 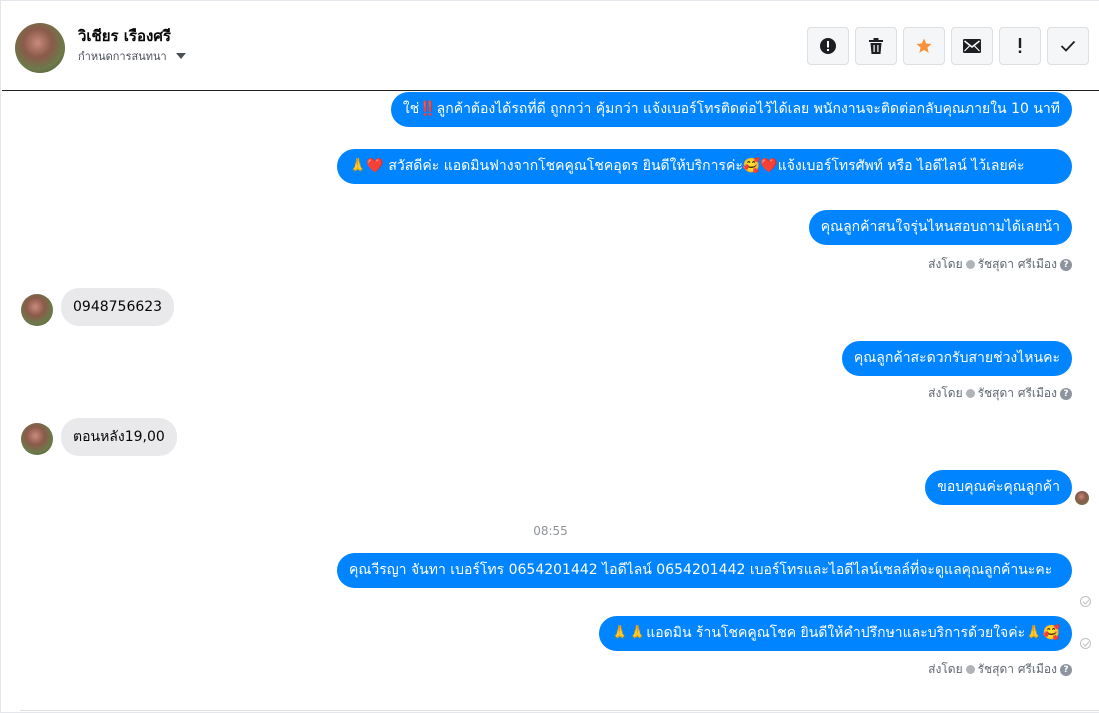 What do you see at coordinates (550, 531) in the screenshot?
I see `timestamp: 08:55` at bounding box center [550, 531].